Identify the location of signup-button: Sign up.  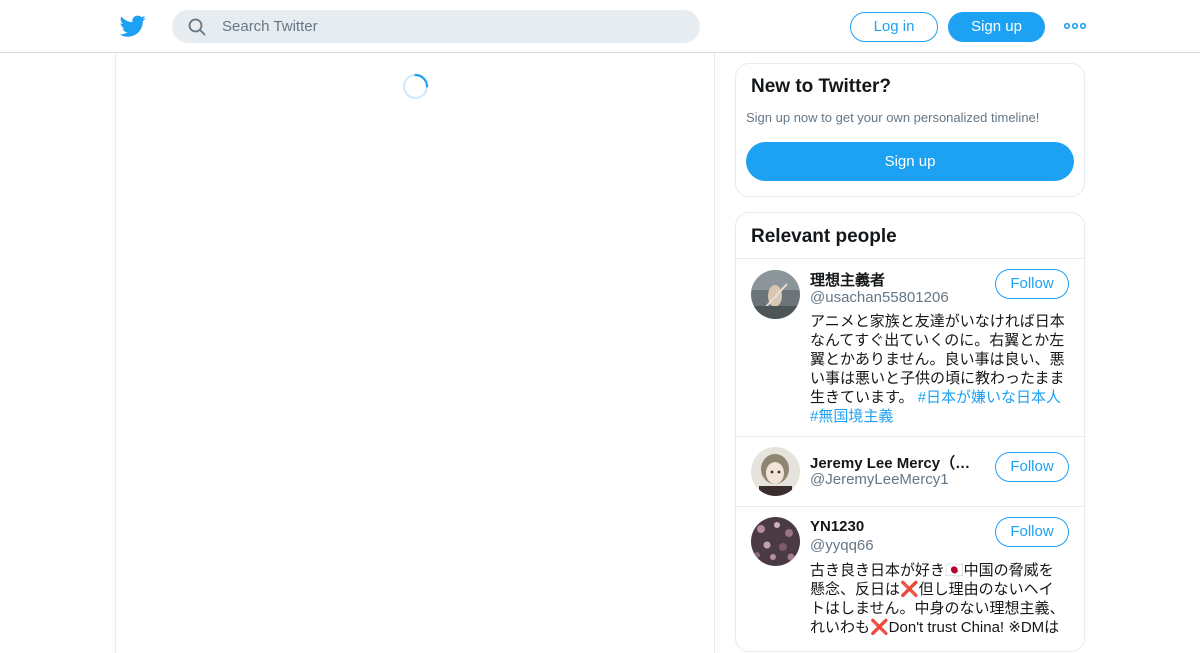
(996, 27).